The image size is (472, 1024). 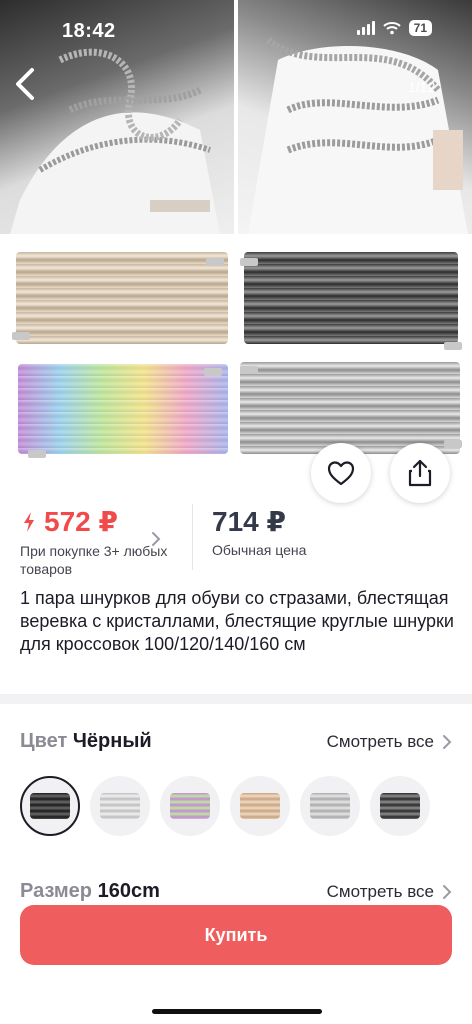 What do you see at coordinates (236, 741) in the screenshot?
I see `color-option-row: Цвет Чёрный Смотреть все` at bounding box center [236, 741].